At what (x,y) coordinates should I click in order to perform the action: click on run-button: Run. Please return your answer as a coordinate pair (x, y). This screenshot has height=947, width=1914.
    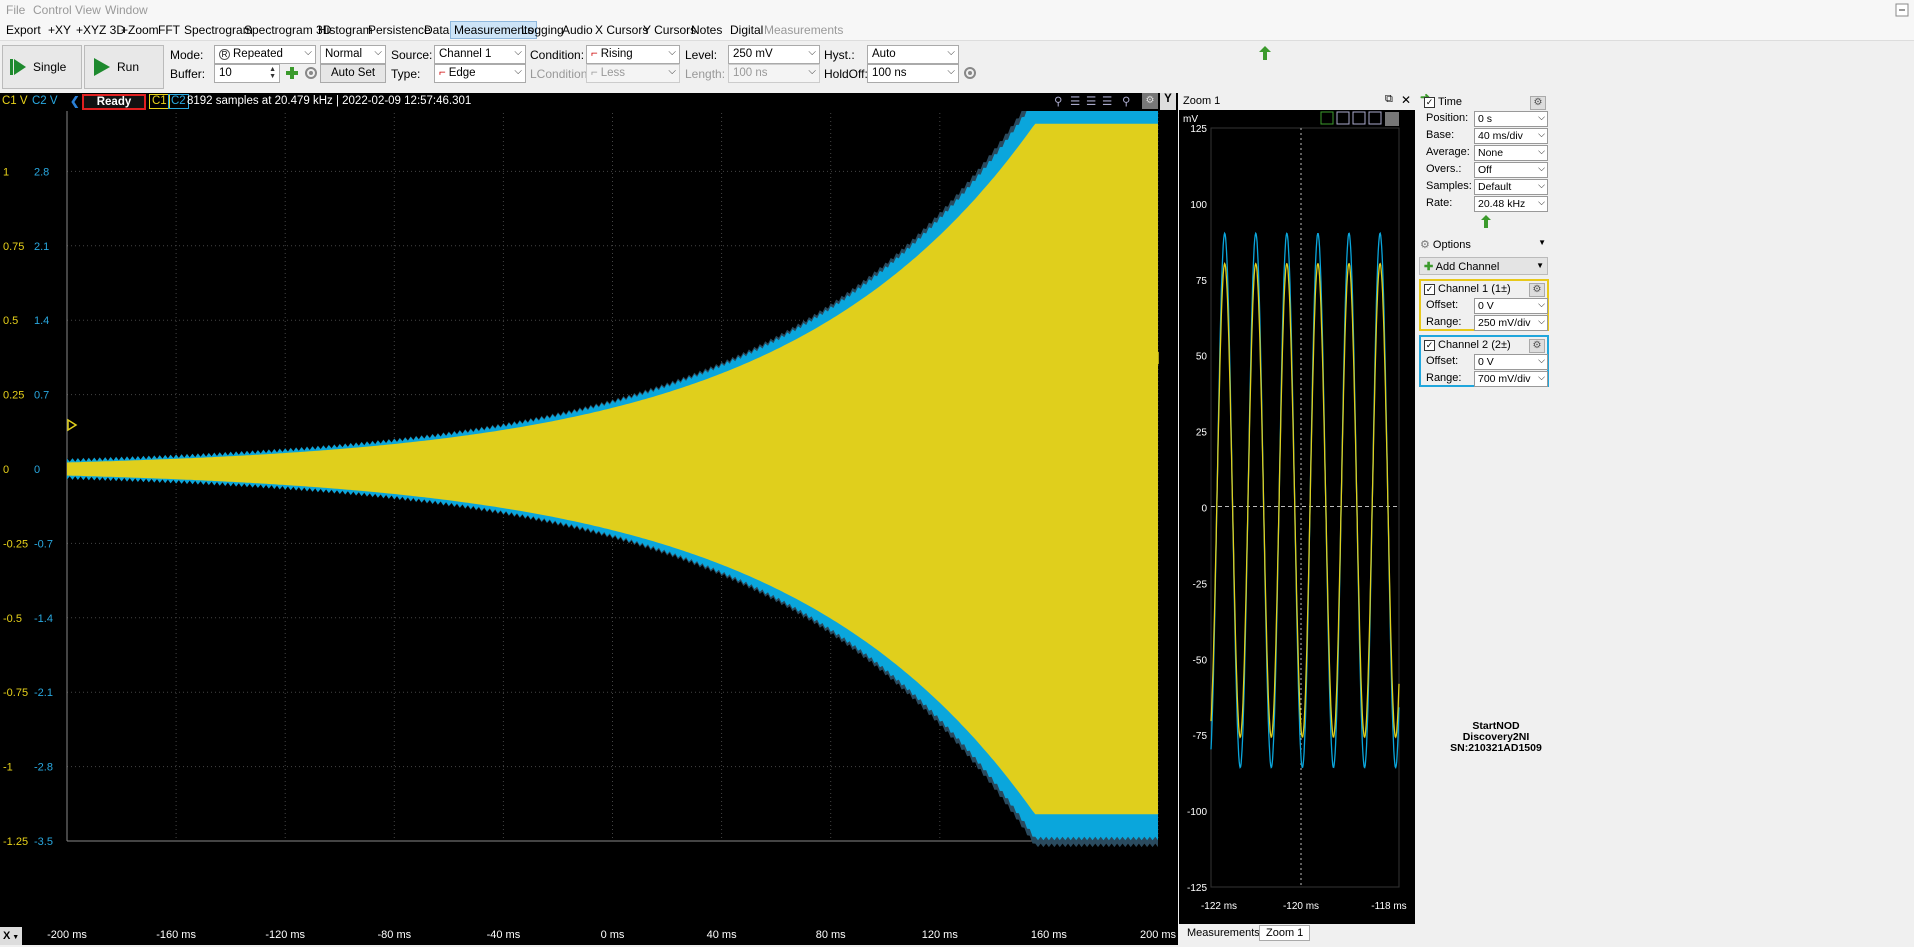
    Looking at the image, I should click on (124, 67).